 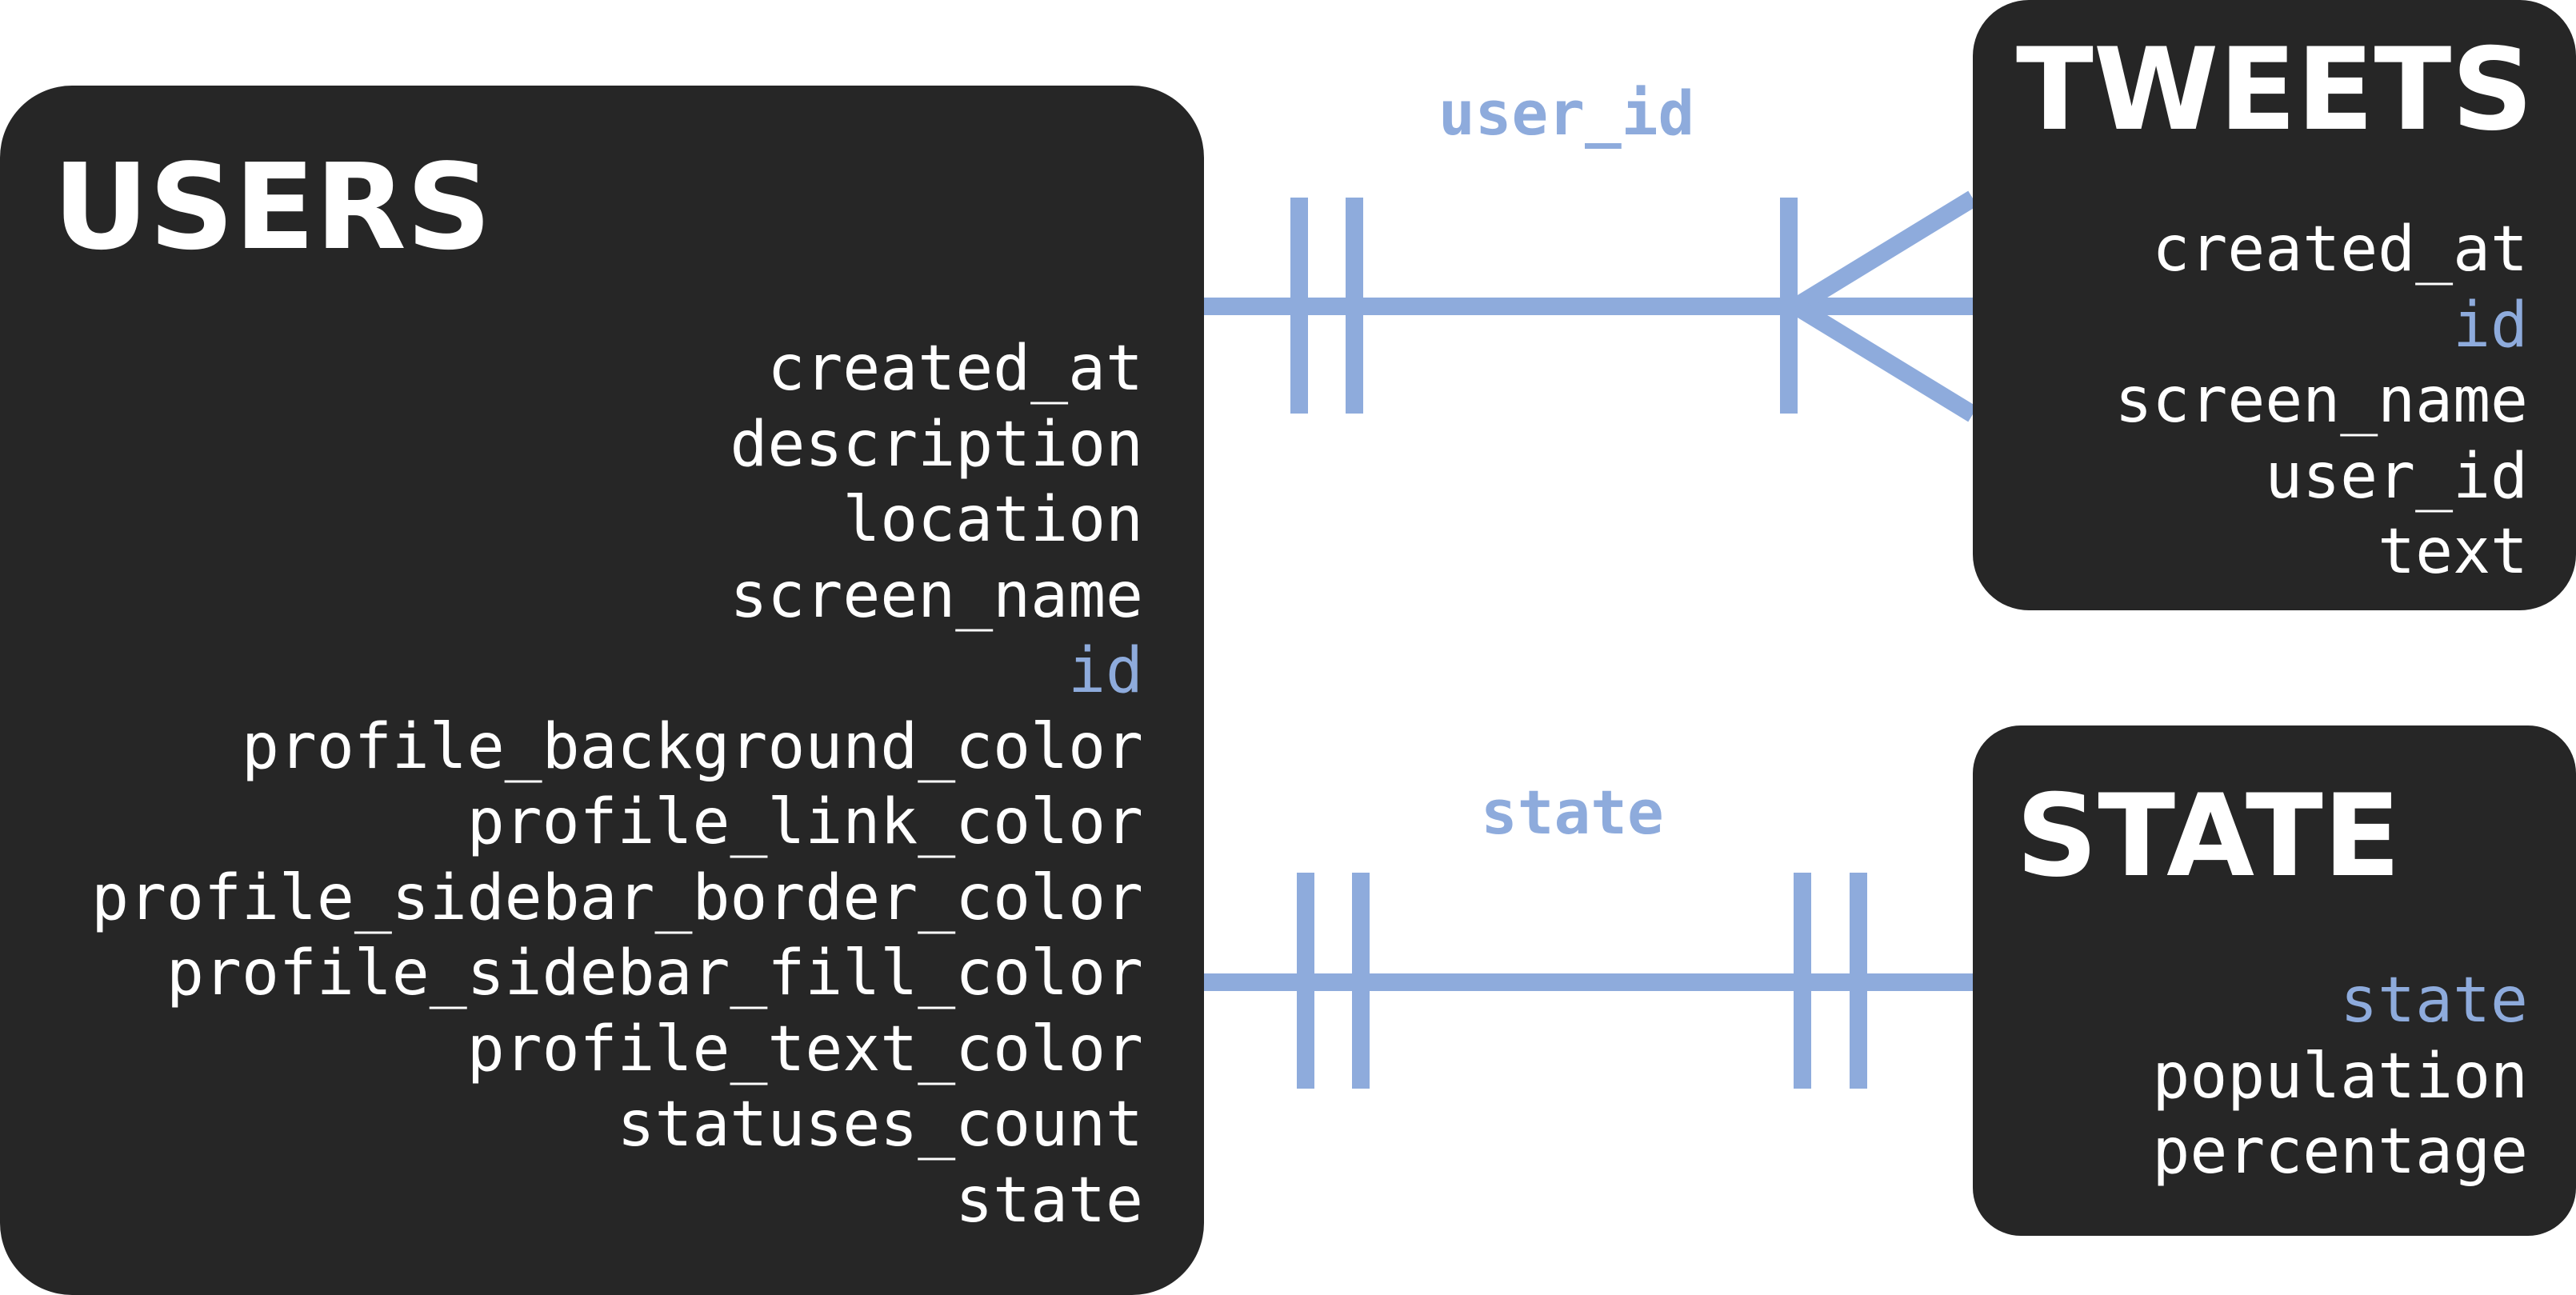 What do you see at coordinates (2208, 836) in the screenshot?
I see `state-table-title: STATE` at bounding box center [2208, 836].